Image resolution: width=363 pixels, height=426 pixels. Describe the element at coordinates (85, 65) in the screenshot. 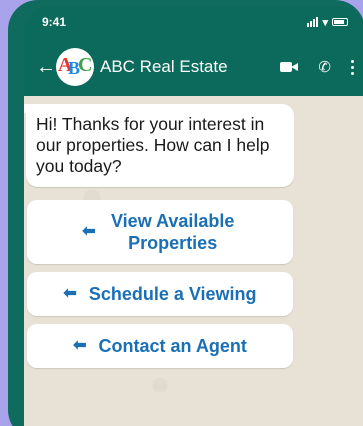

I see `avatar-letter-c: C` at that location.